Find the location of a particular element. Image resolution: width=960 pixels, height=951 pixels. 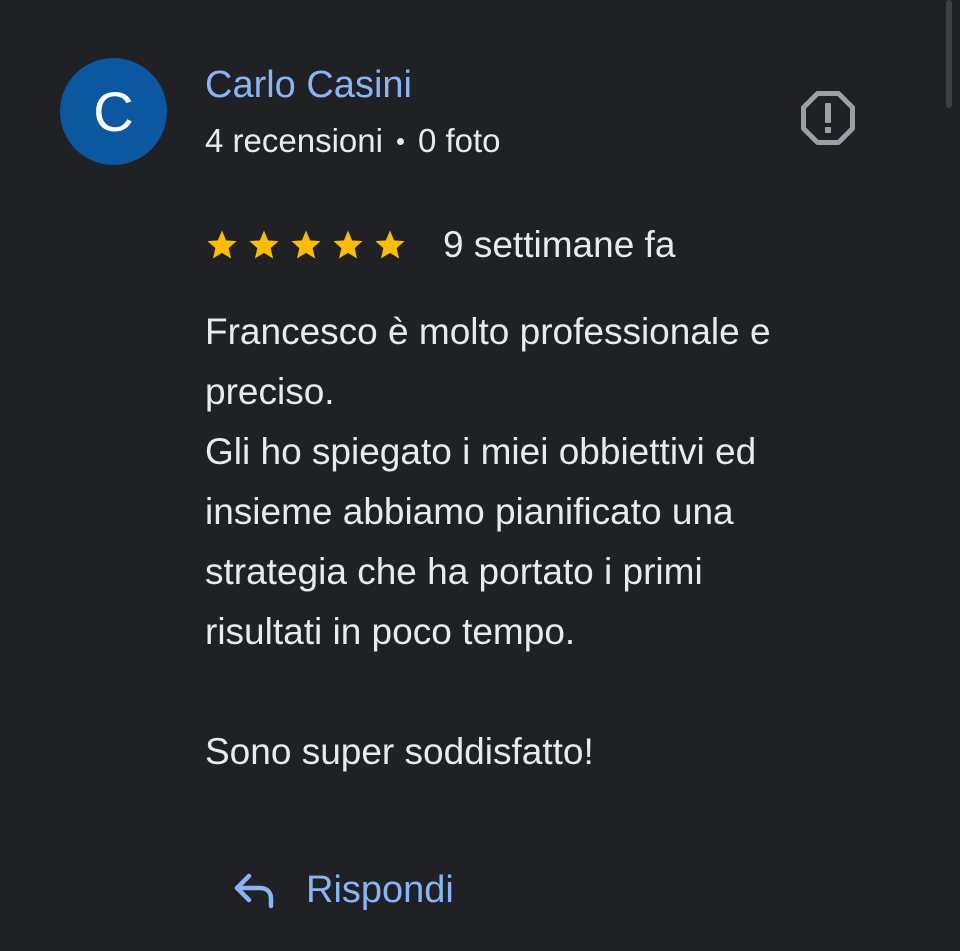

reviews-count: 4 recensioni is located at coordinates (294, 140).